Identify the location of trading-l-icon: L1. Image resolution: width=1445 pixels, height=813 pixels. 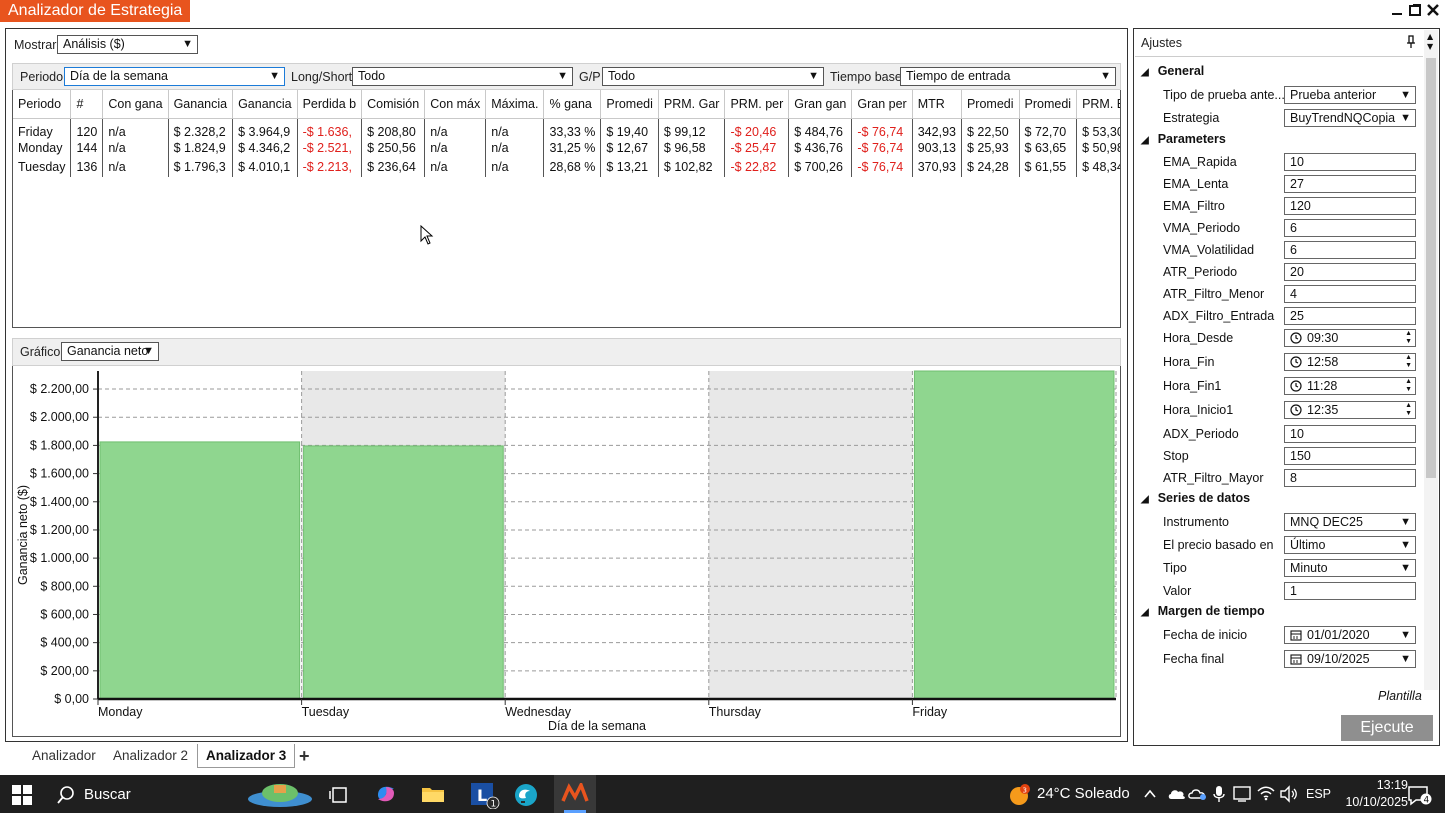
(485, 796).